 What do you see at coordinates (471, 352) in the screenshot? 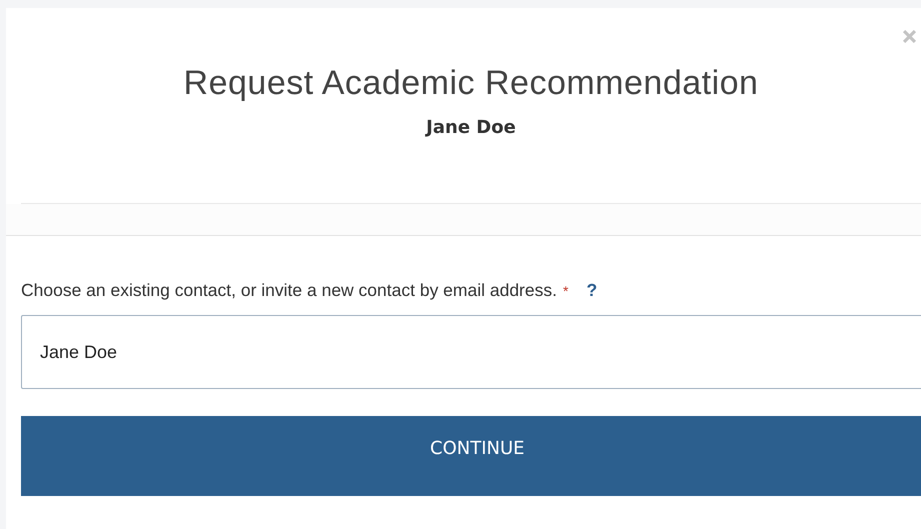
I see `contact-input-field: Jane Doe` at bounding box center [471, 352].